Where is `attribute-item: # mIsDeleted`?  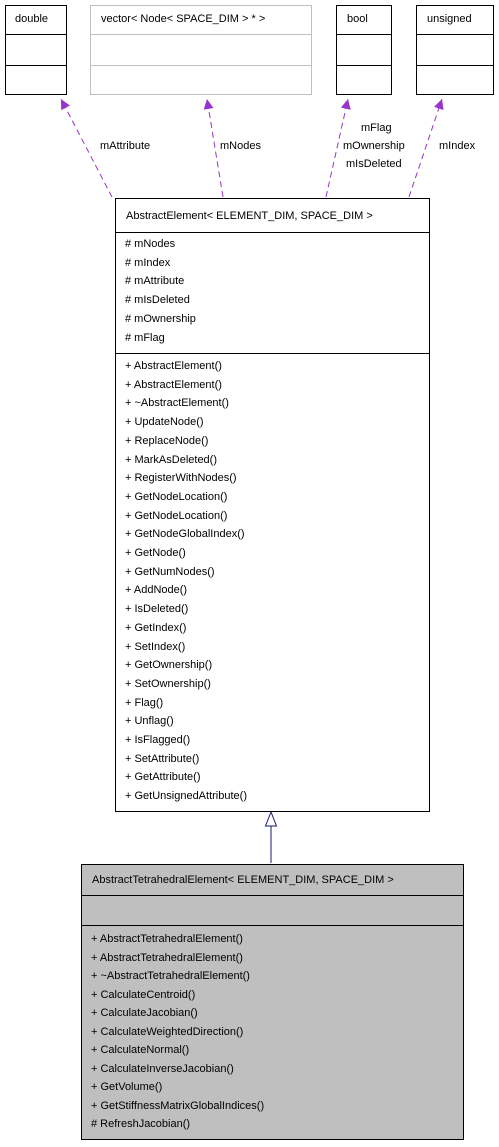
attribute-item: # mIsDeleted is located at coordinates (157, 300).